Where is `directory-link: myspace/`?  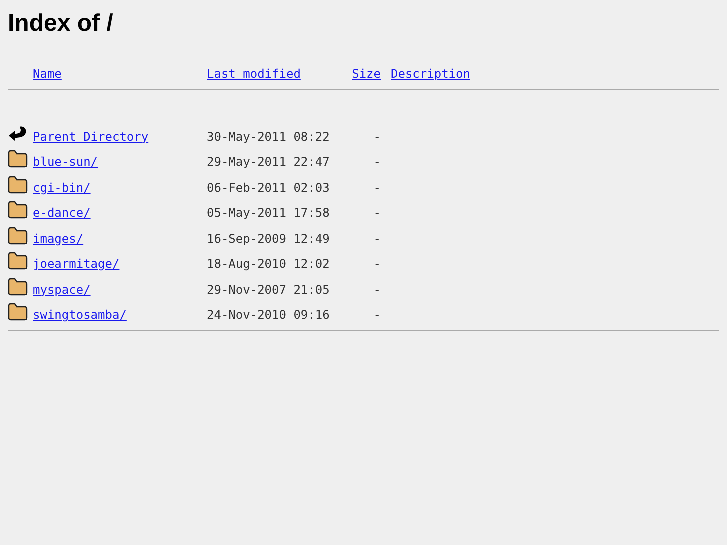 directory-link: myspace/ is located at coordinates (120, 289).